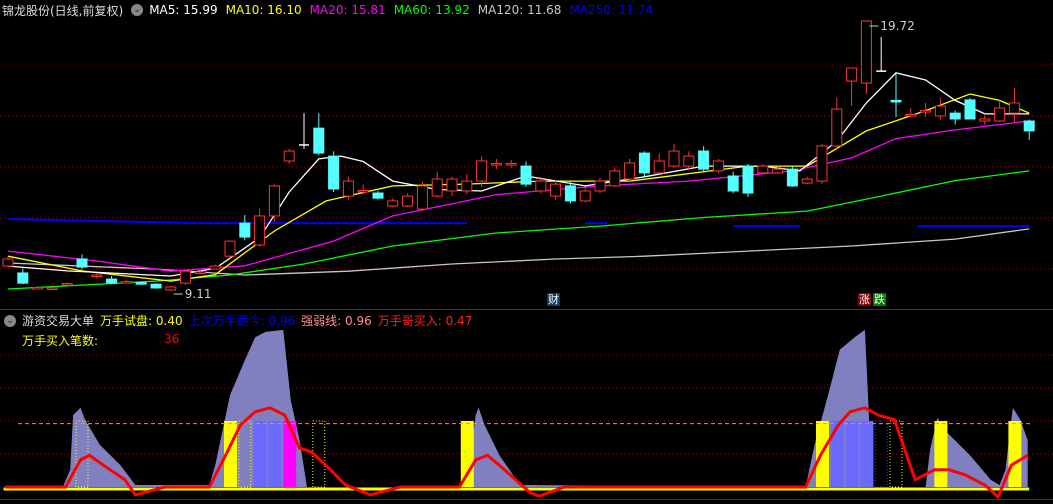 The width and height of the screenshot is (1053, 504). I want to click on limit-down-tag: 跌, so click(879, 299).